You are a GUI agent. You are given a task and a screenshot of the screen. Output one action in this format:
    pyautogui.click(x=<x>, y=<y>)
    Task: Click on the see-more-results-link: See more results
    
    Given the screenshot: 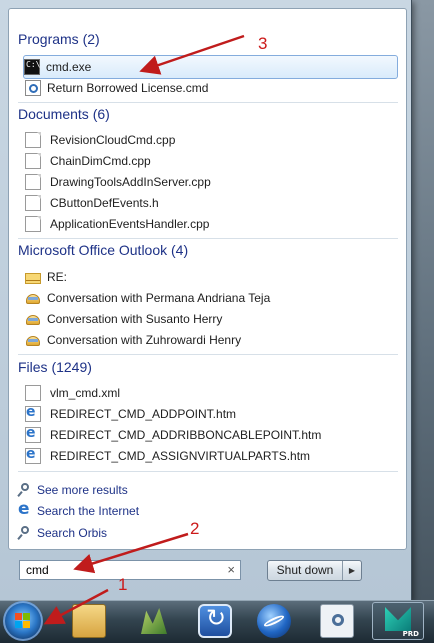 What is the action you would take?
    pyautogui.click(x=72, y=490)
    